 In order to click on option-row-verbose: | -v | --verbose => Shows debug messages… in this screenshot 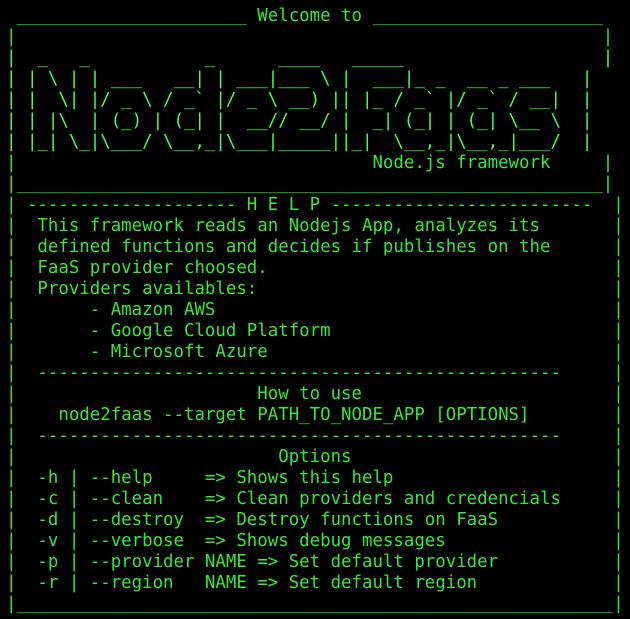, I will do `click(315, 541)`.